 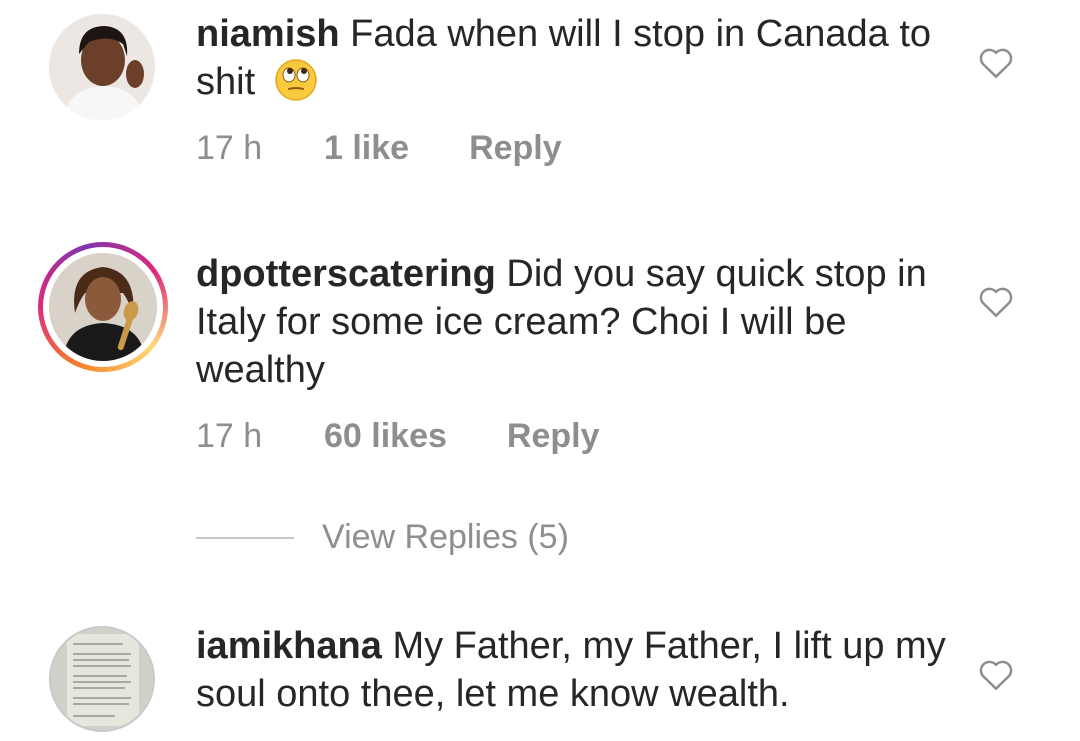 I want to click on comment-meta: 17 h 60 likes Reply, so click(x=397, y=436).